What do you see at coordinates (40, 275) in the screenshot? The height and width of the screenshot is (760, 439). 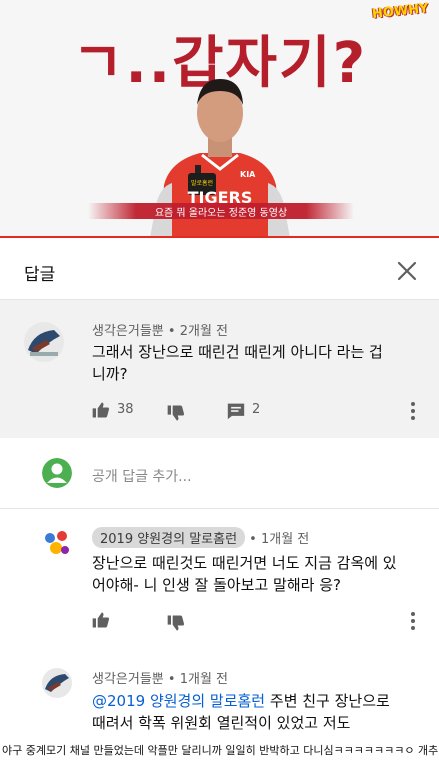 I see `replies-title: 답글` at bounding box center [40, 275].